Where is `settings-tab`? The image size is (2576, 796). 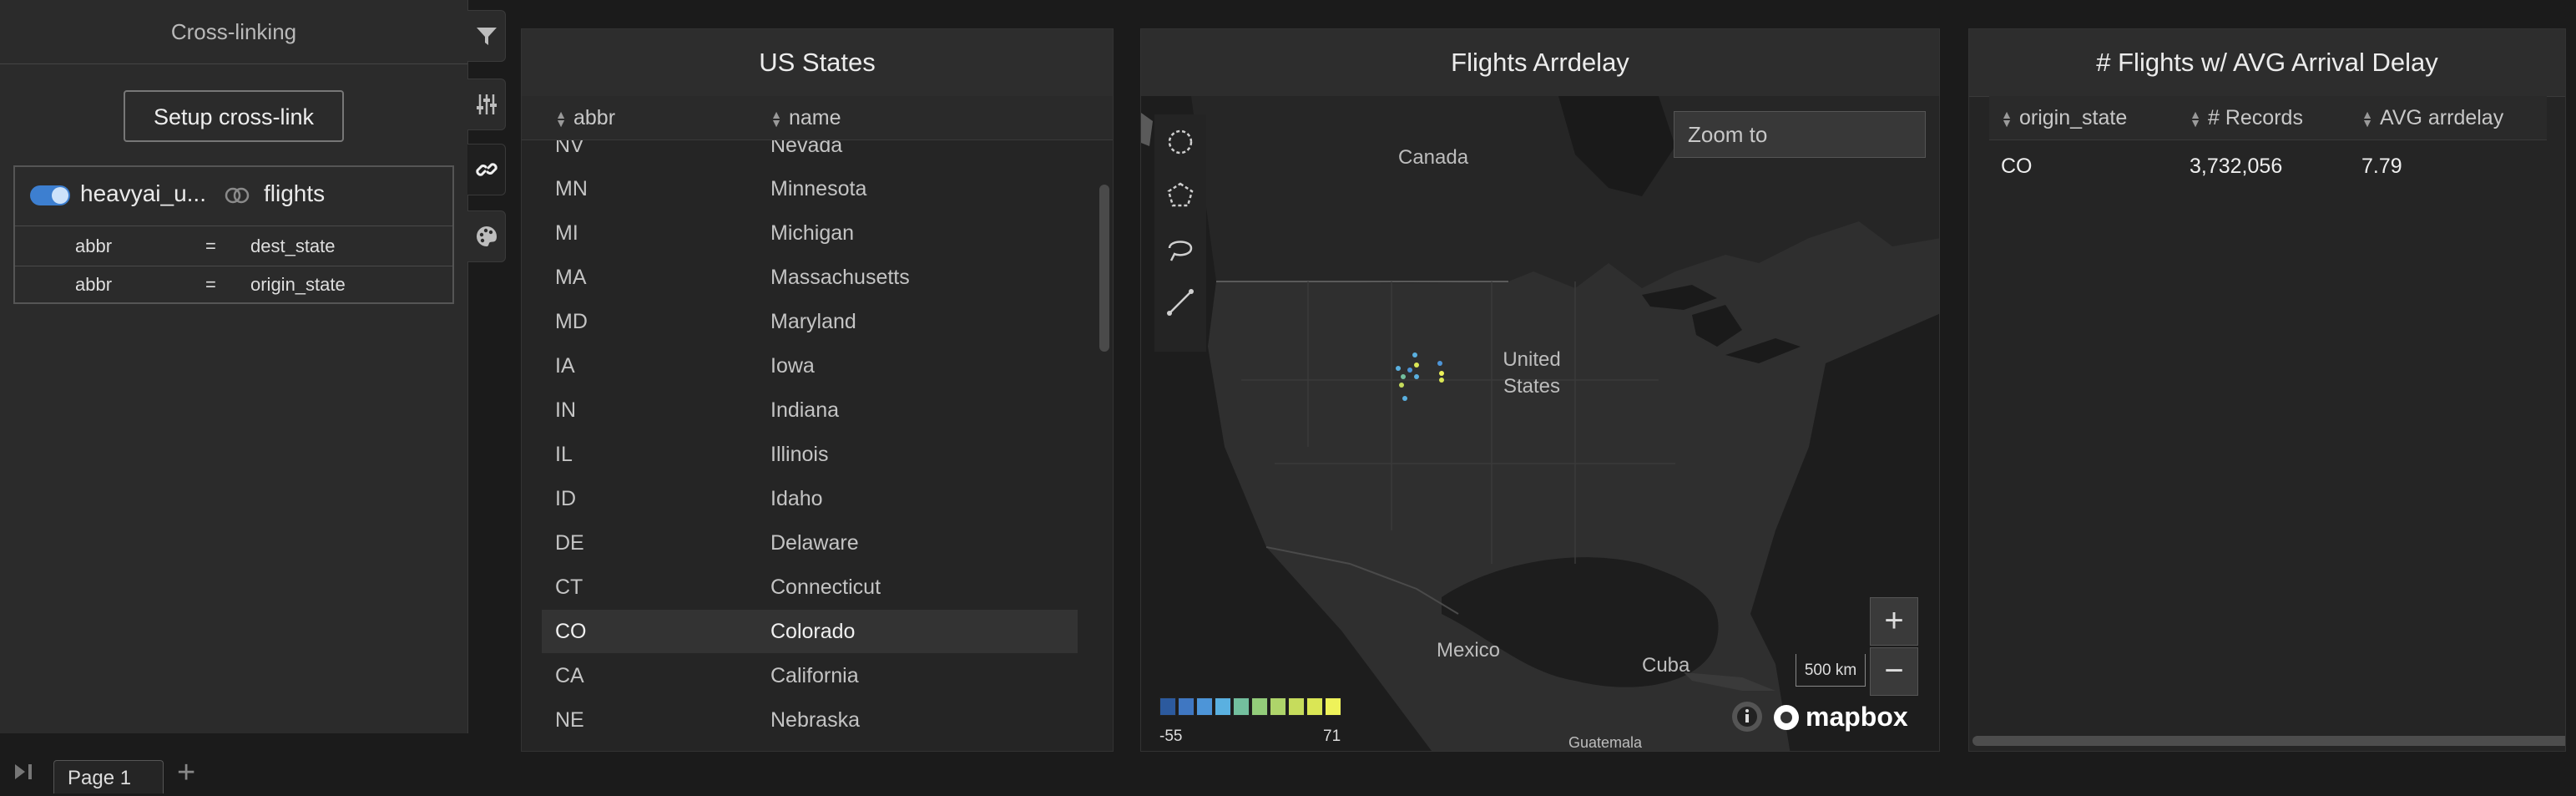 settings-tab is located at coordinates (486, 104).